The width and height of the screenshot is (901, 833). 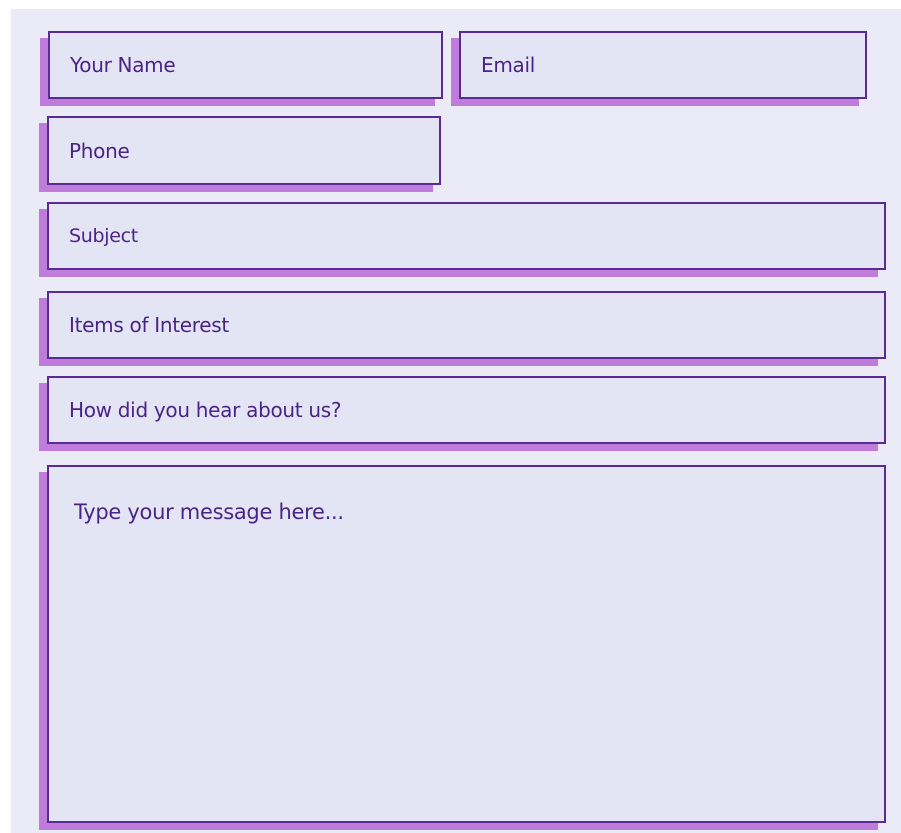 I want to click on subject-placeholder: Subject, so click(x=103, y=236).